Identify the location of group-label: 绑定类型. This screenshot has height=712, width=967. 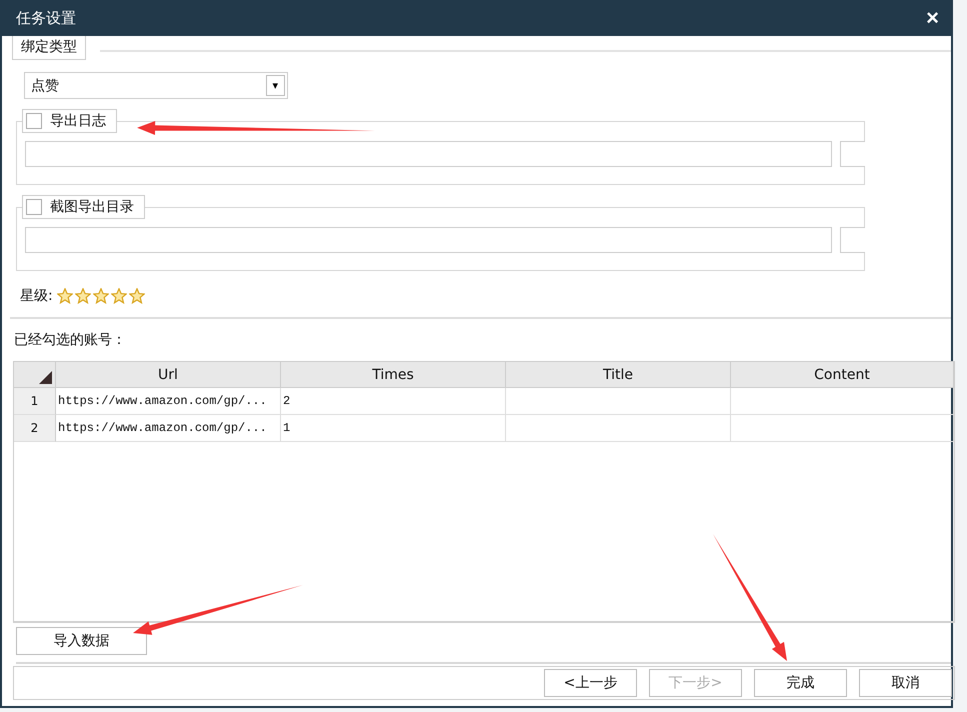
(49, 48).